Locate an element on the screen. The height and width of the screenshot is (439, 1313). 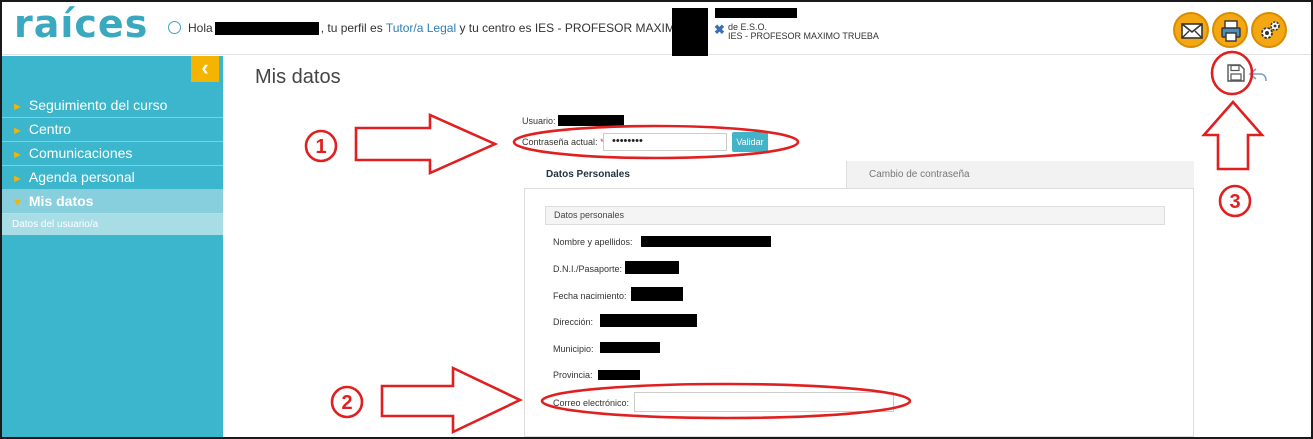
triangle-down-icon: ▼ is located at coordinates (17, 203).